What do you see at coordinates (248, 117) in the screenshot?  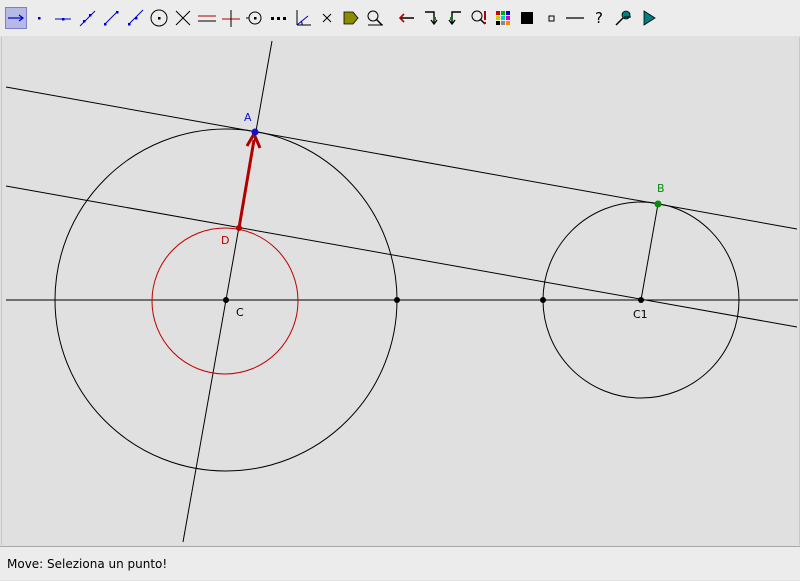 I see `label-a: A` at bounding box center [248, 117].